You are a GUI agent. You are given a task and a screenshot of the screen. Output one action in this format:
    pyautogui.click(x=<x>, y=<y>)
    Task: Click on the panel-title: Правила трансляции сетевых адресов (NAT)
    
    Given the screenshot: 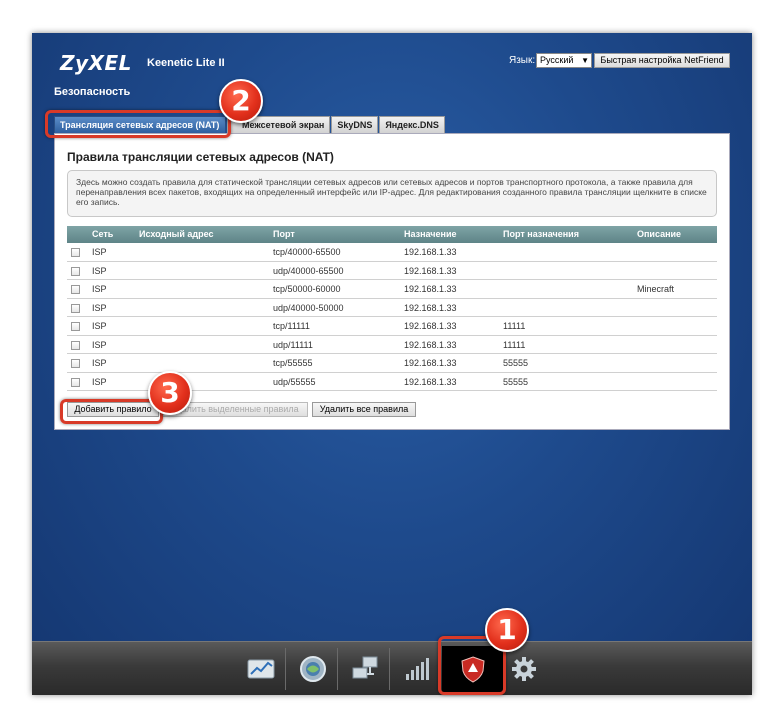 What is the action you would take?
    pyautogui.click(x=200, y=157)
    